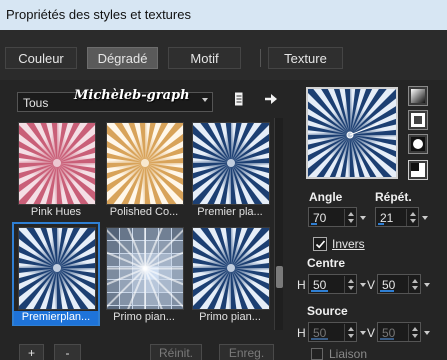 The image size is (447, 360). Describe the element at coordinates (348, 353) in the screenshot. I see `link-label: Liaison` at that location.